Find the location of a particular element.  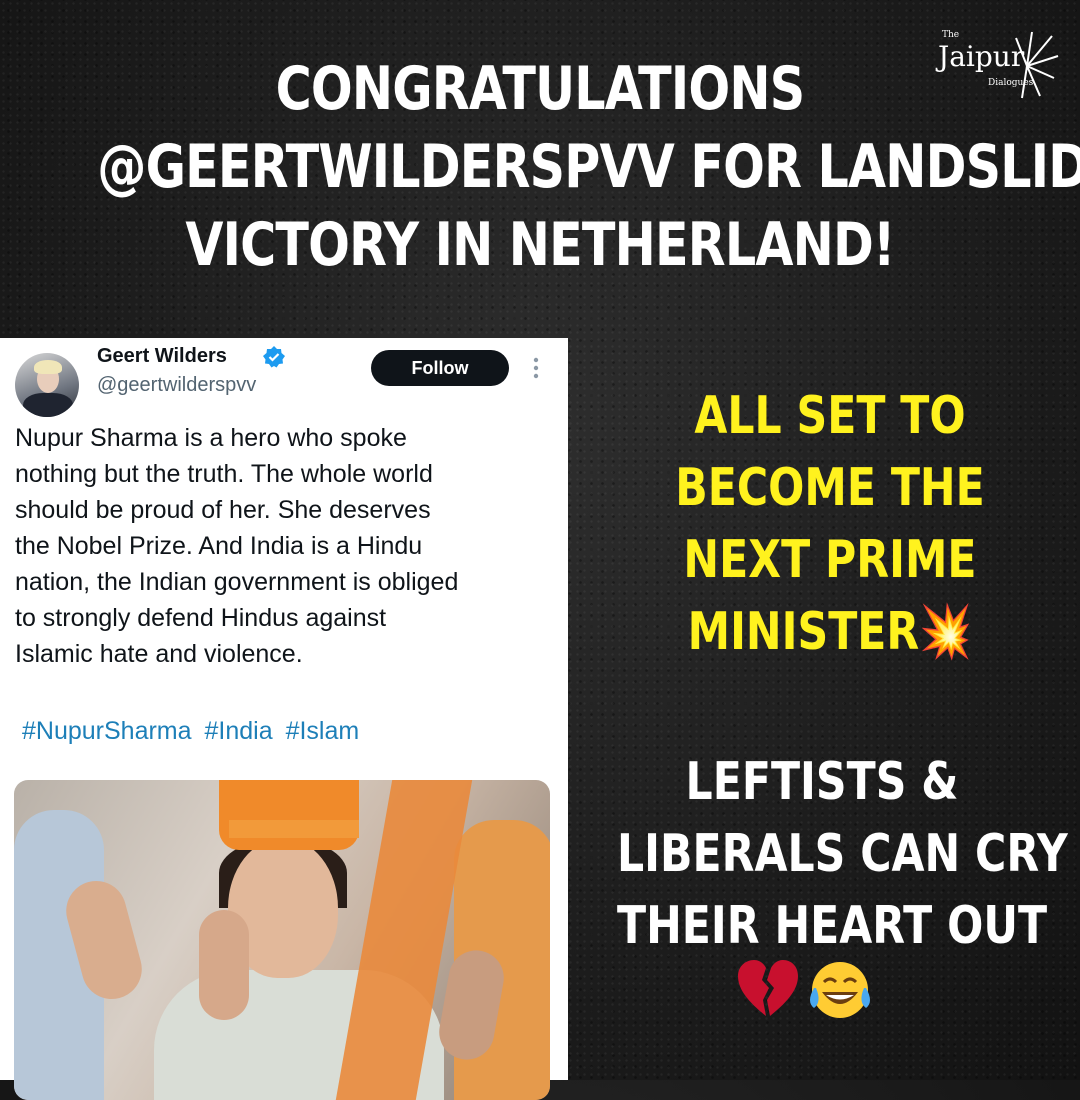

tweet-body-line: to strongly defend Hindus against is located at coordinates (201, 618).